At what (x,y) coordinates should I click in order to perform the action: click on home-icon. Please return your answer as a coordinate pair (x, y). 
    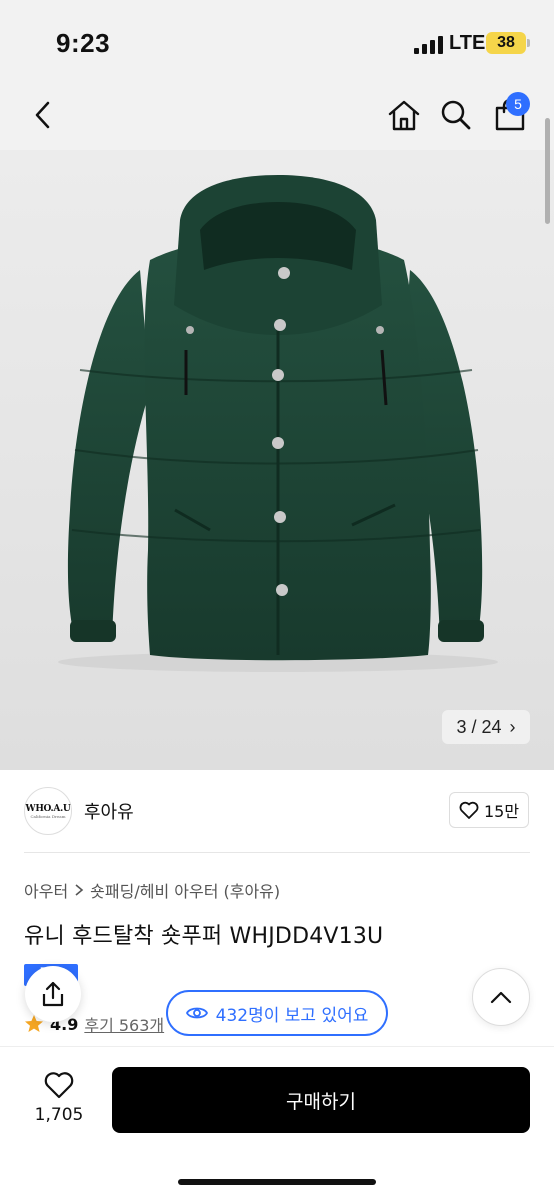
    Looking at the image, I should click on (404, 115).